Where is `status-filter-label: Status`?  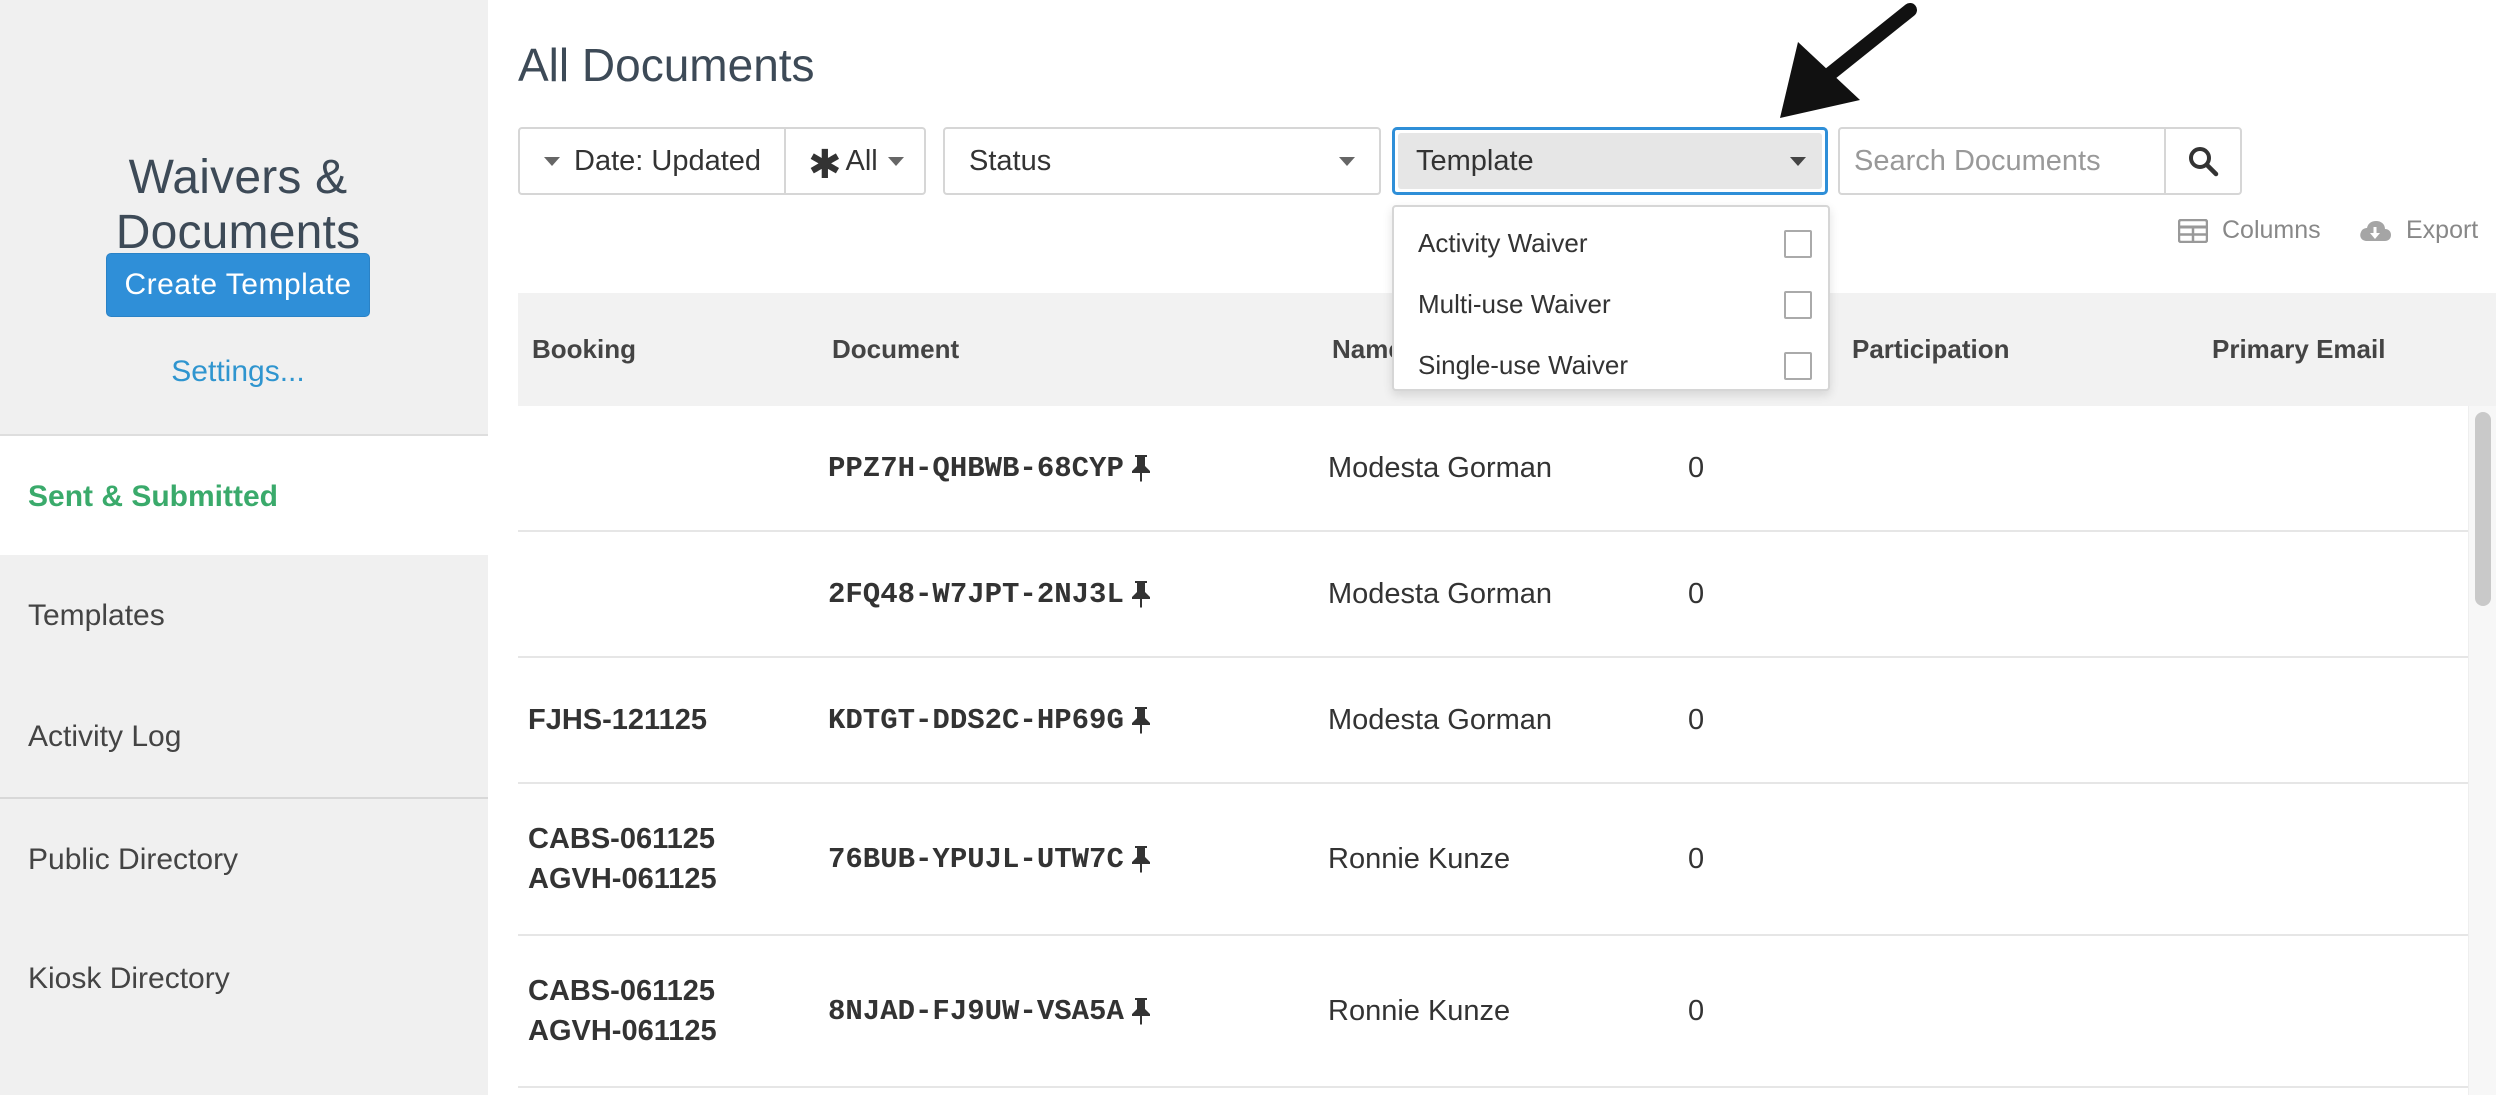 status-filter-label: Status is located at coordinates (1010, 161).